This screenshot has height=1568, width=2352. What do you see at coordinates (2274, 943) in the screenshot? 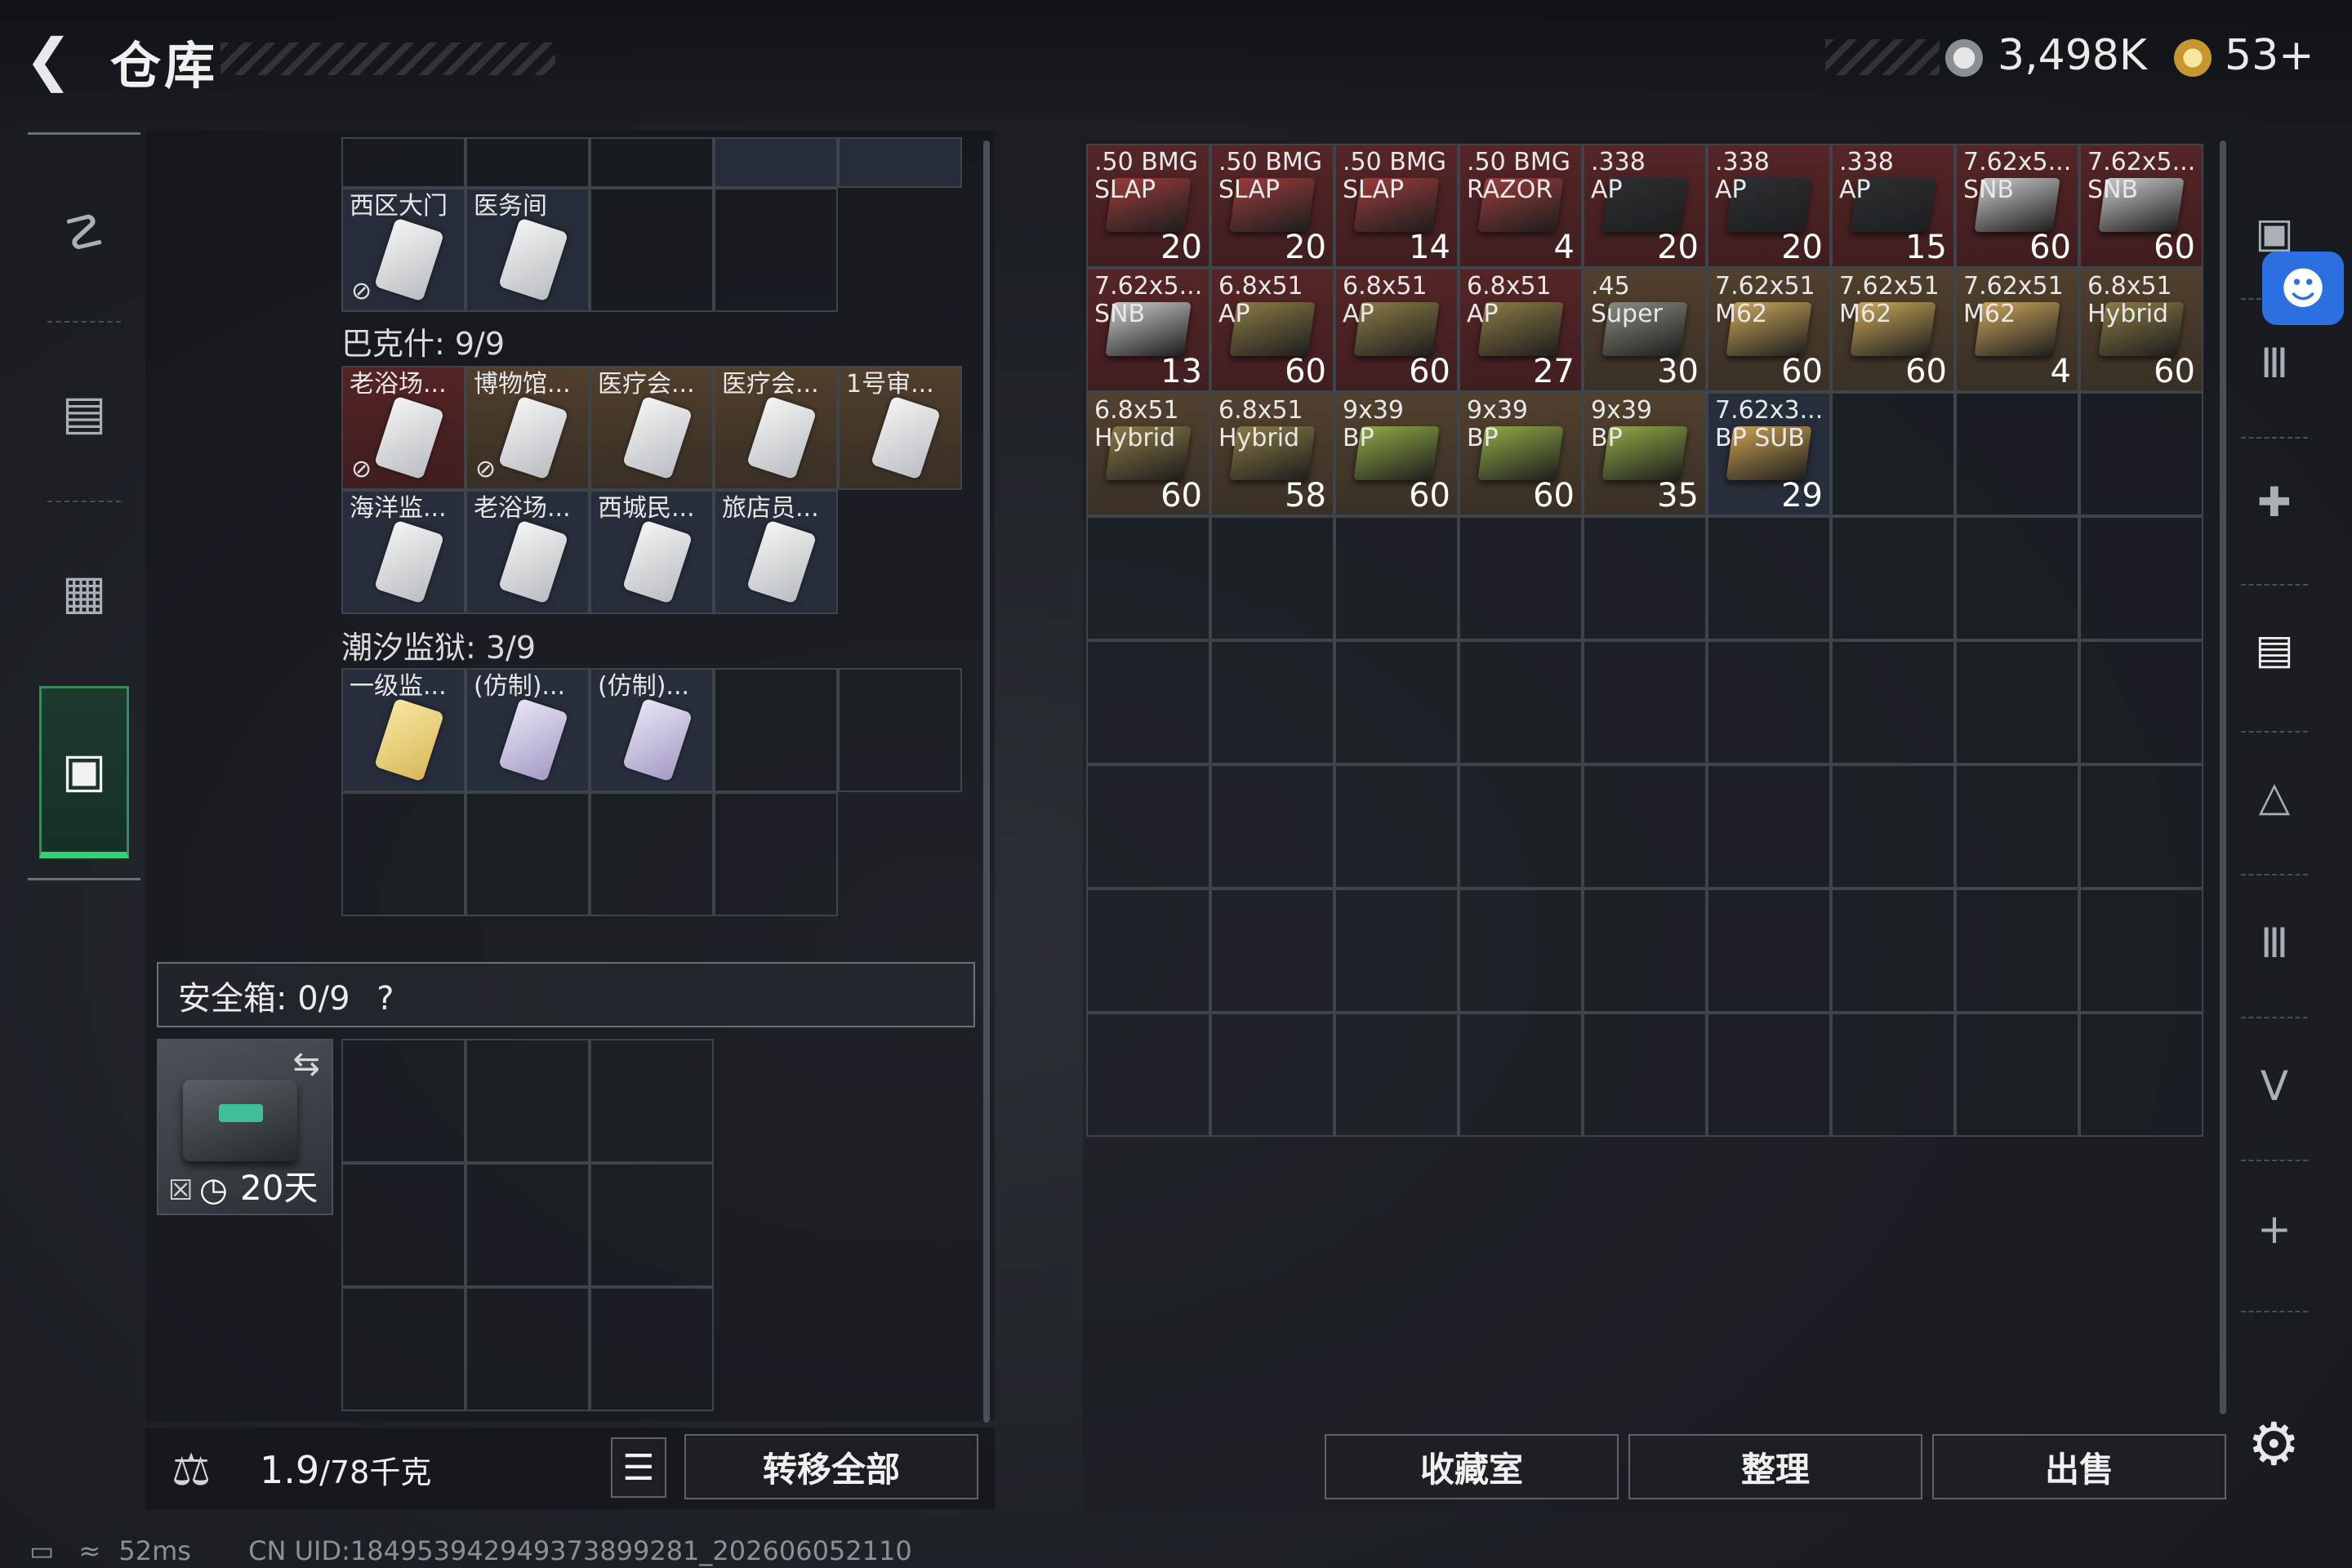
I see `filter-tier3-armor-2: Ⅲ` at bounding box center [2274, 943].